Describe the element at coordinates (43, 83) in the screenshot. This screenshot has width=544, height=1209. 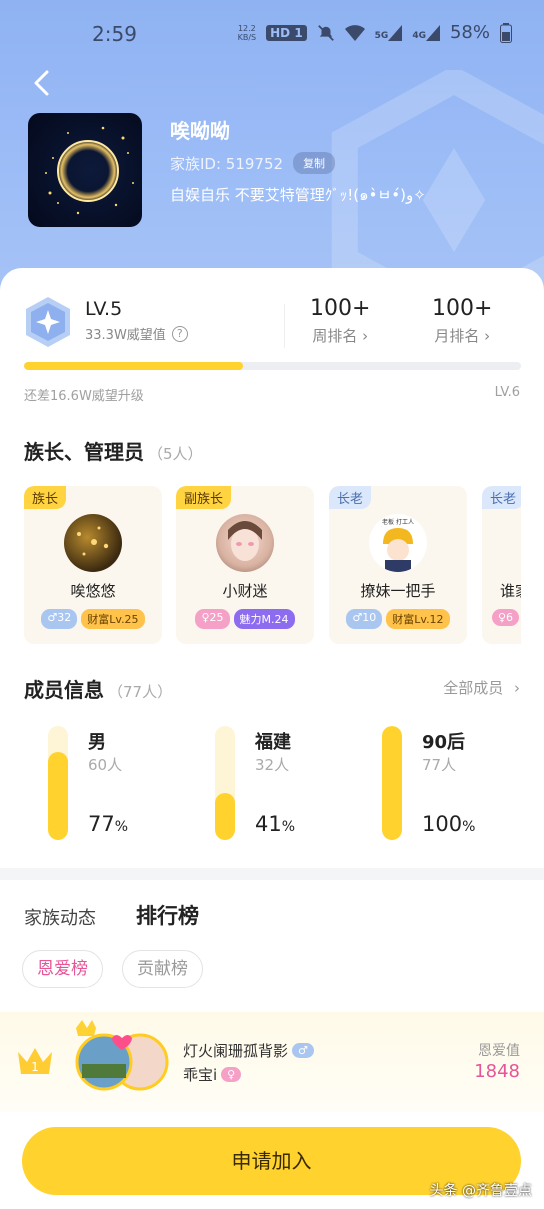
I see `back-arrow-icon` at that location.